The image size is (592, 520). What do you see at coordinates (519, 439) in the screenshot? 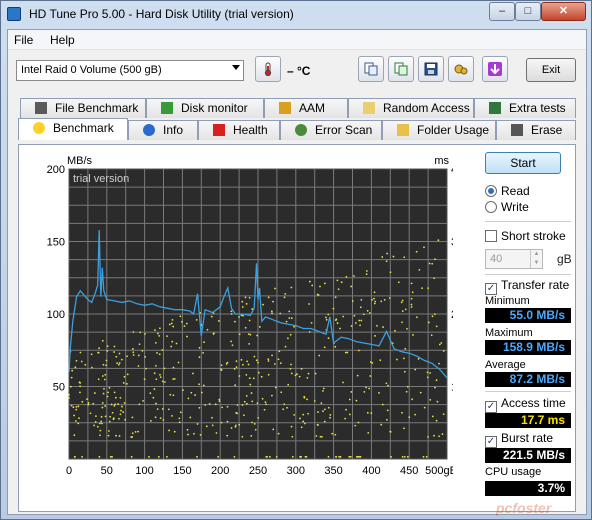
I see `burst-rate-checkbox: ✓ Burst rate` at bounding box center [519, 439].